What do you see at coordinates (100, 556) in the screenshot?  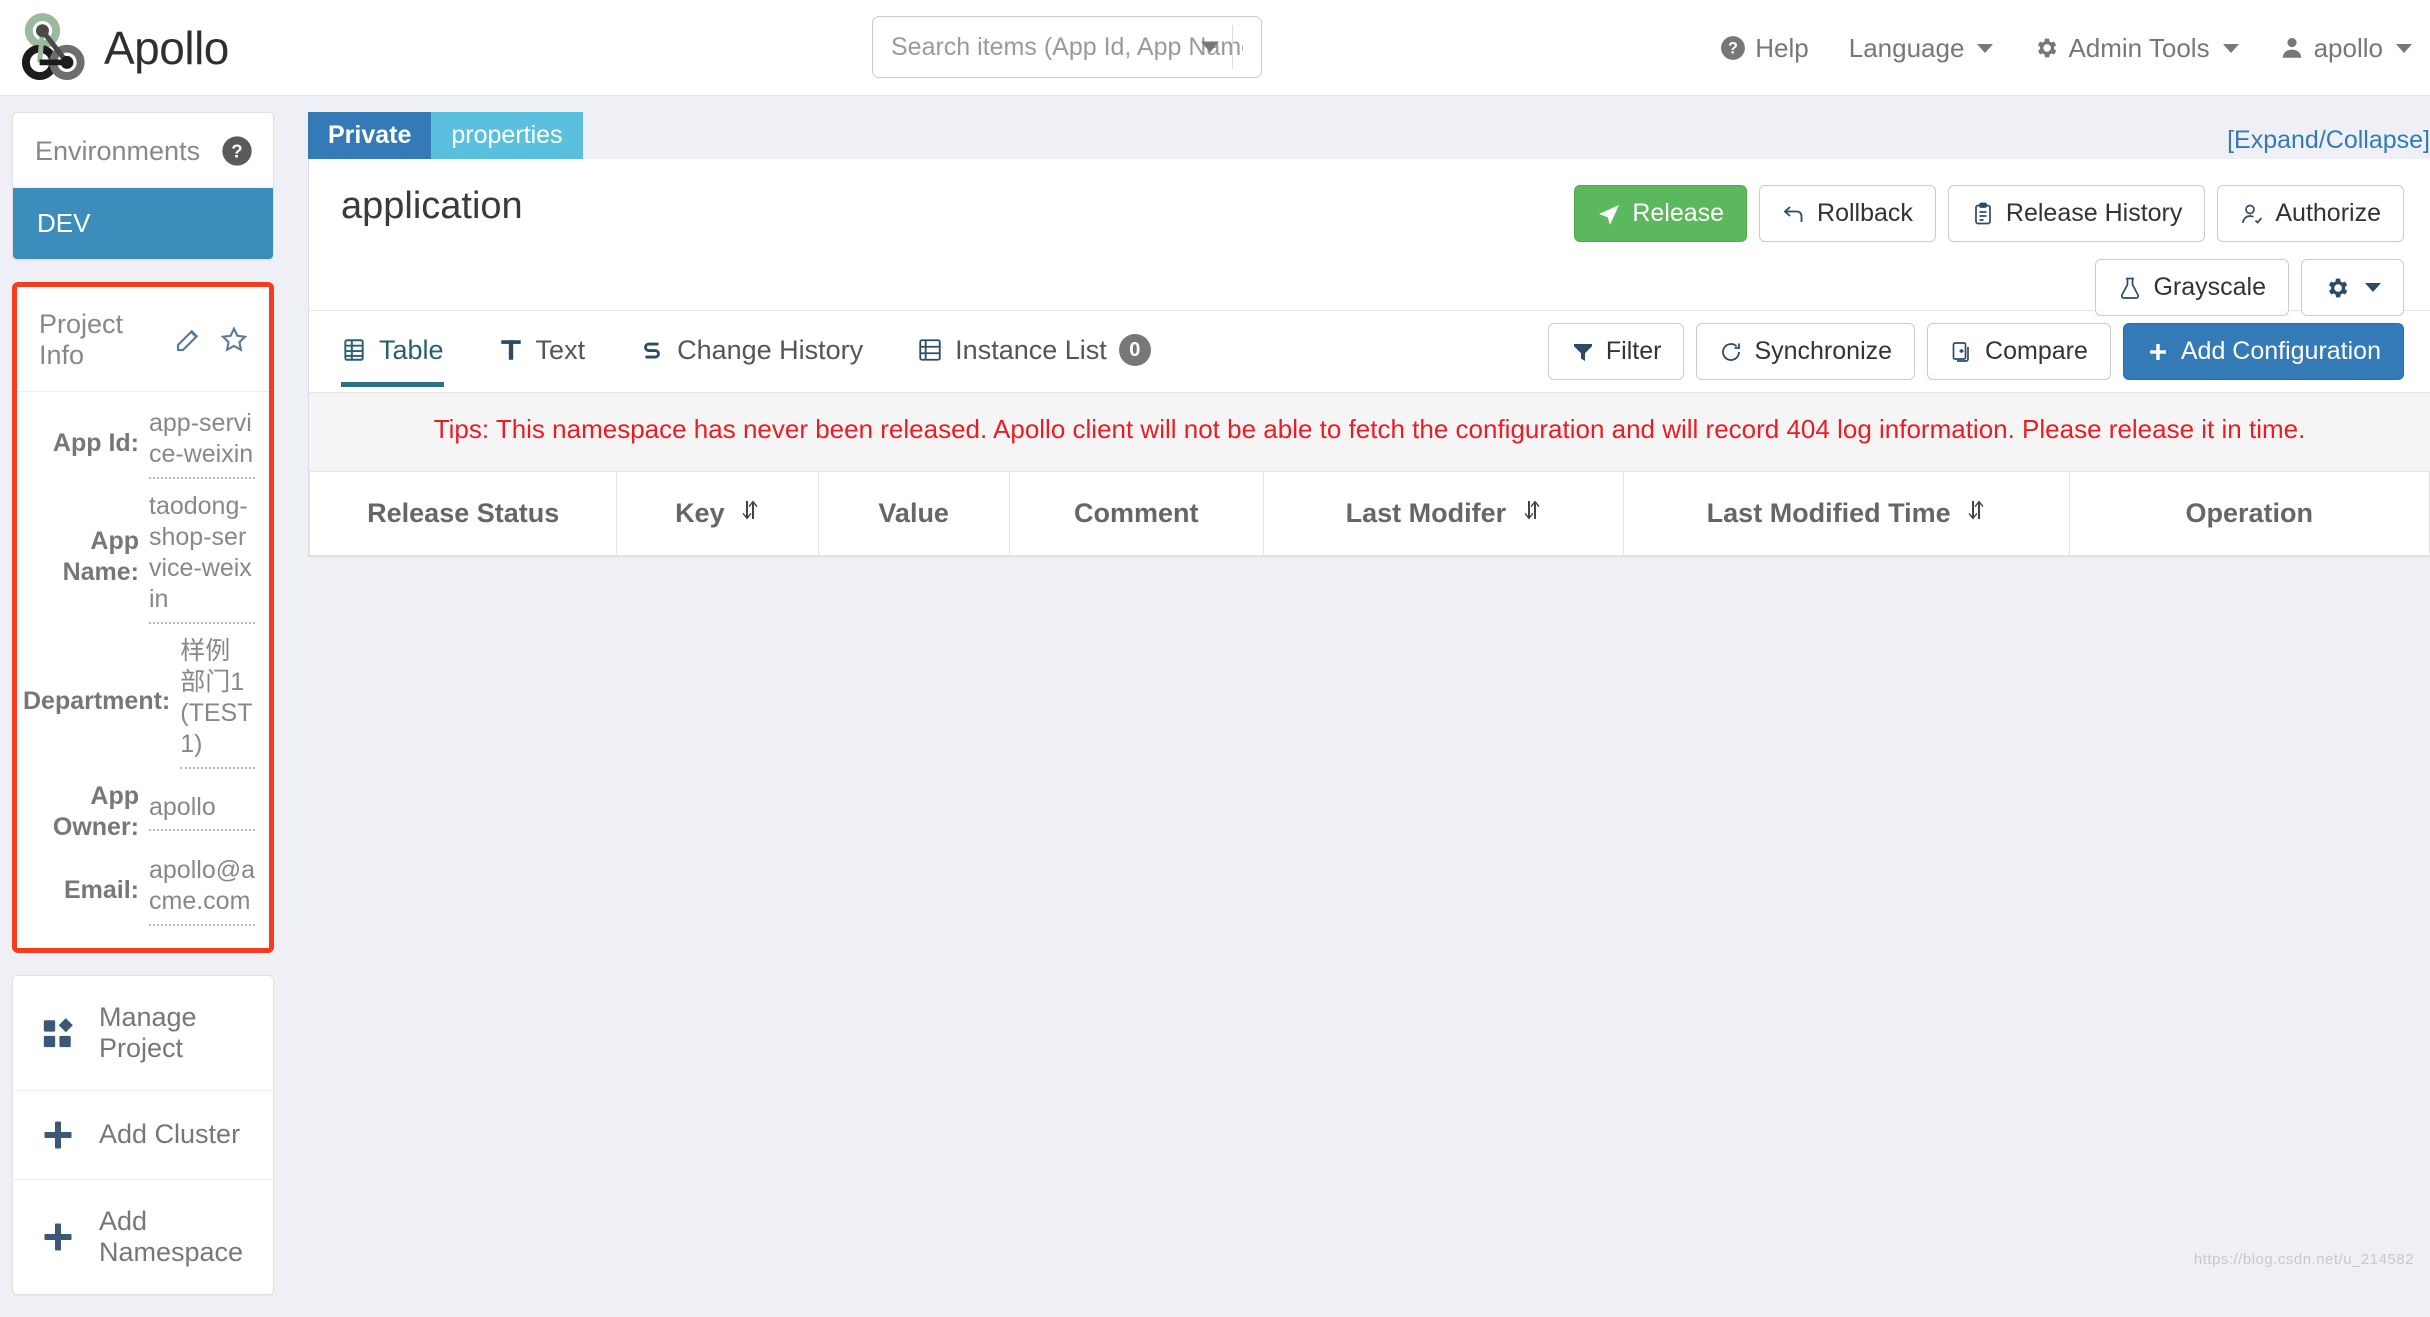 I see `field-label: App Name:` at bounding box center [100, 556].